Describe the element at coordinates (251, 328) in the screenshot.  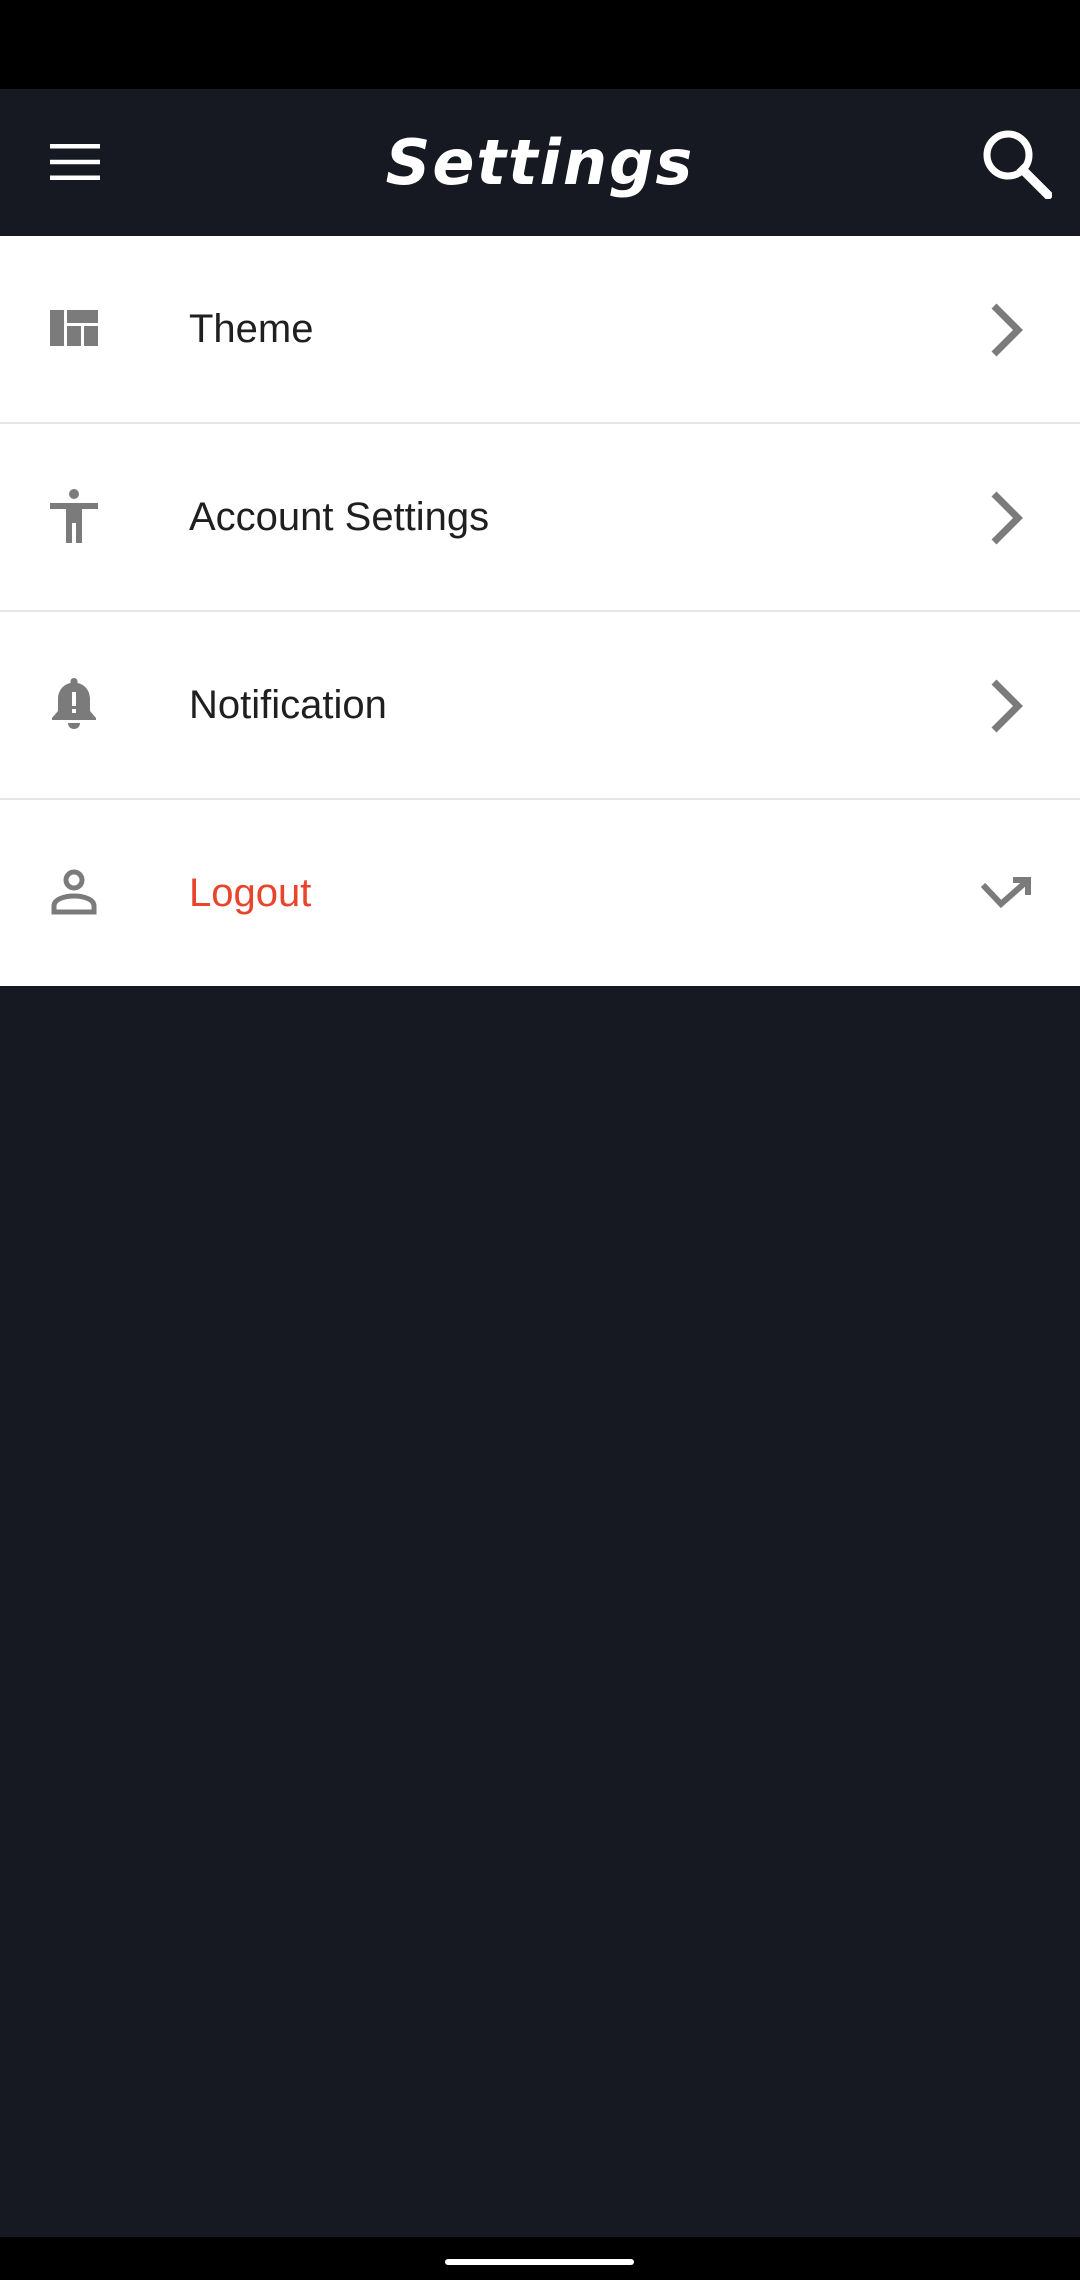
I see `settings-item-label: Theme` at that location.